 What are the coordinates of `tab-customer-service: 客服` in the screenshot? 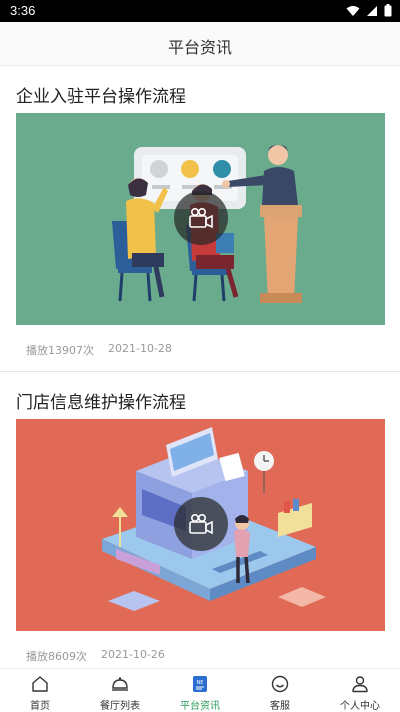 It's located at (280, 690).